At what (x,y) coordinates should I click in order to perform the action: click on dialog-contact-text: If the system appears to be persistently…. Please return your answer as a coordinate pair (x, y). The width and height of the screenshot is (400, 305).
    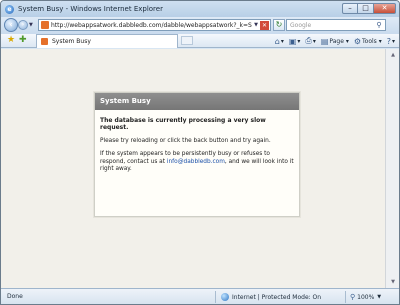
    Looking at the image, I should click on (197, 162).